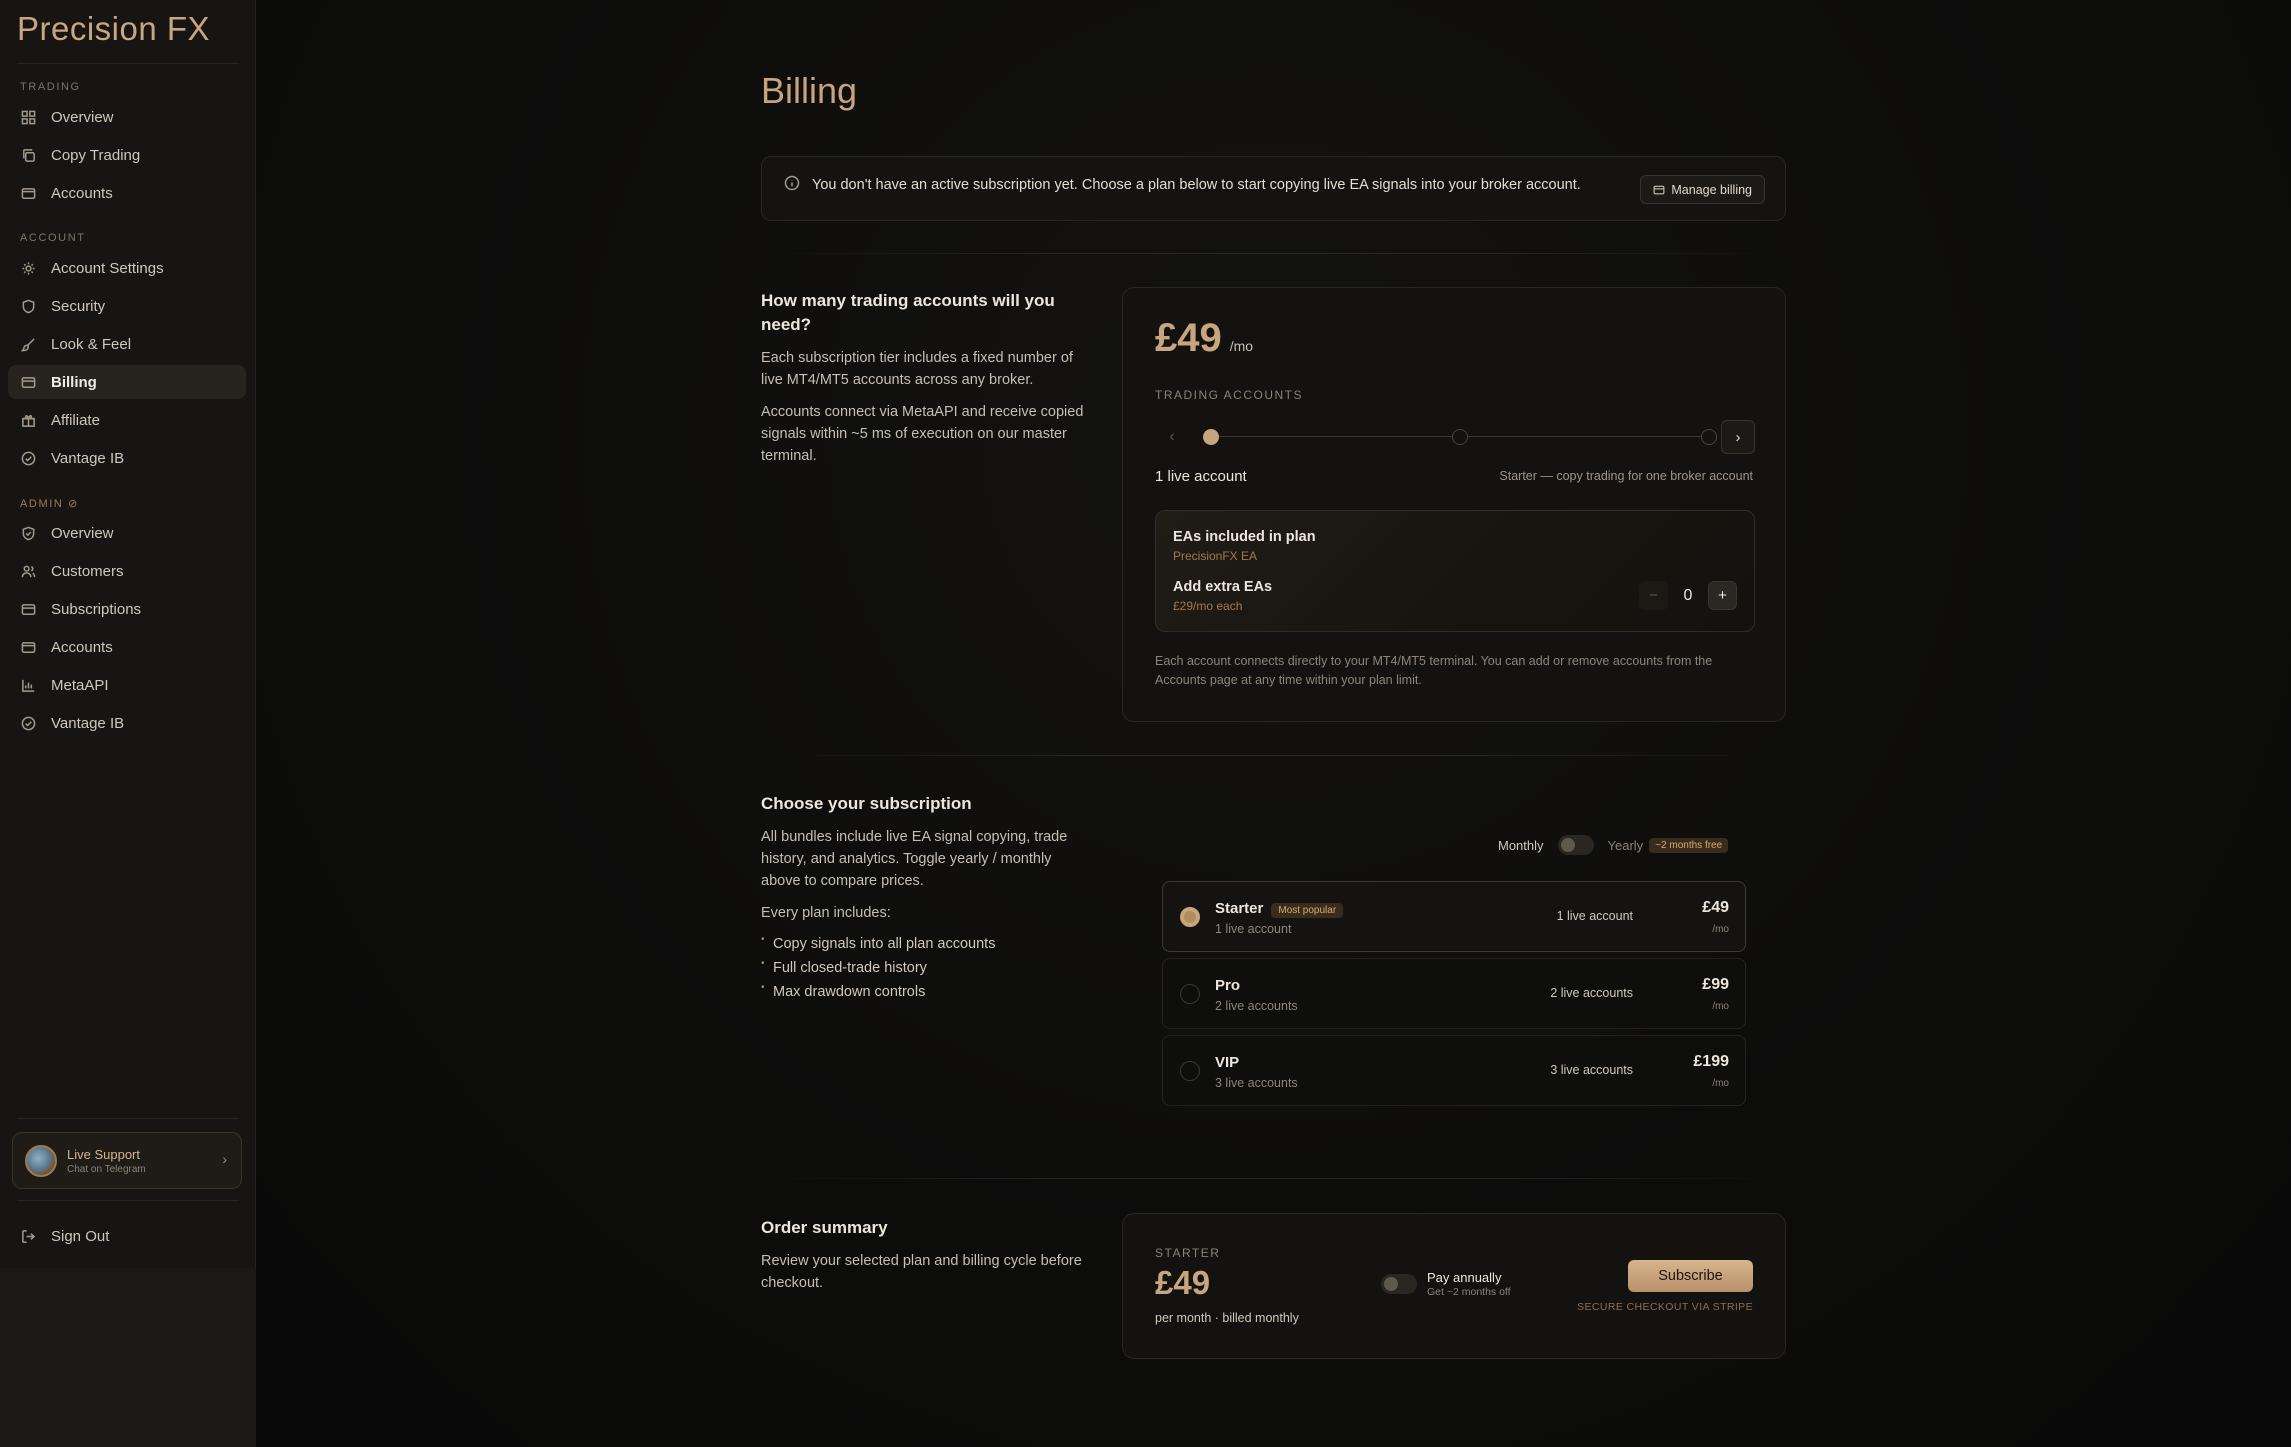 This screenshot has height=1447, width=2291. Describe the element at coordinates (28, 117) in the screenshot. I see `grid-icon` at that location.